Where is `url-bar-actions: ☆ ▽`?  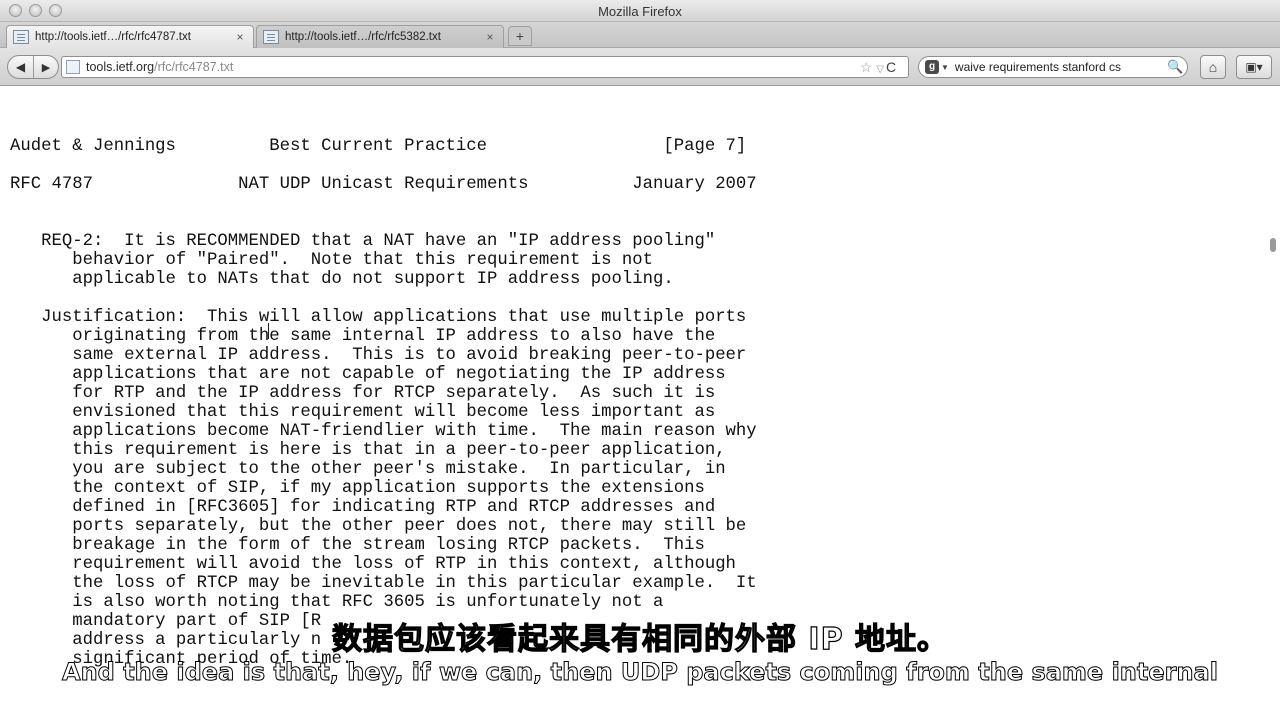
url-bar-actions: ☆ ▽ is located at coordinates (872, 67).